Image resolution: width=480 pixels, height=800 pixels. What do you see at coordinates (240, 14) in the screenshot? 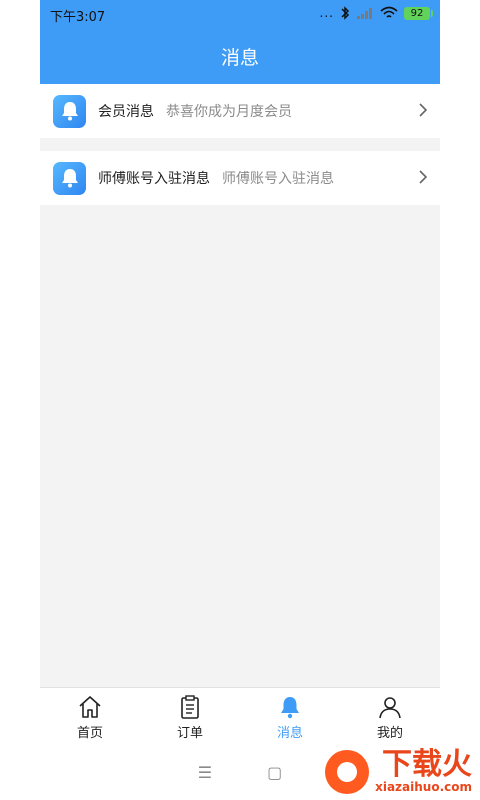
I see `status-bar: 下午3:07 ... 92` at bounding box center [240, 14].